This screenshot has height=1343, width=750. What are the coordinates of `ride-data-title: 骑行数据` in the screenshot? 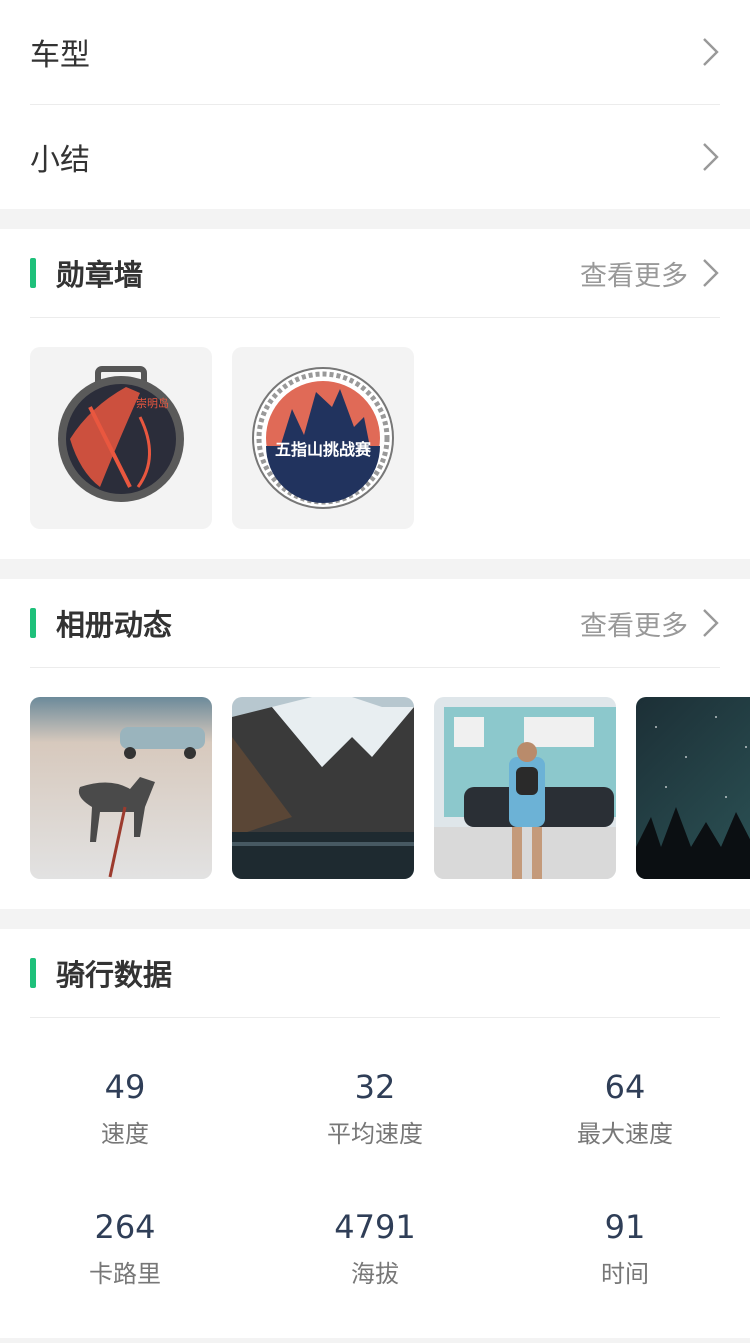 It's located at (114, 975).